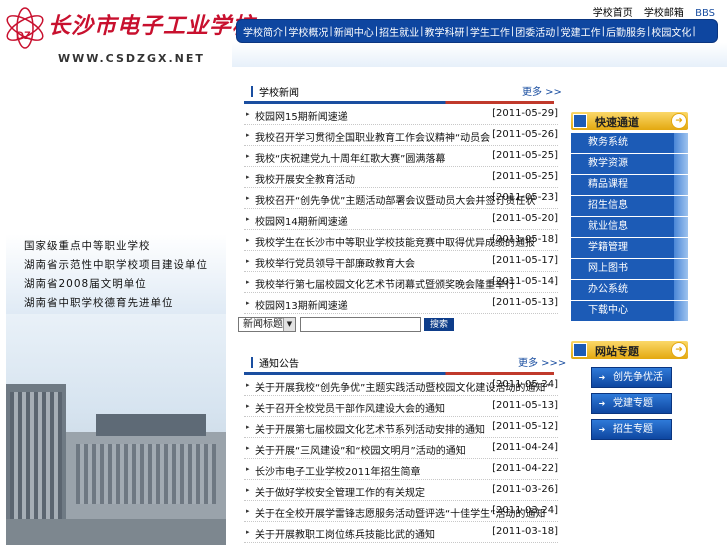  What do you see at coordinates (401, 114) in the screenshot?
I see `news-item: ▸ 校园网15期新闻速递 [2011-05-29]` at bounding box center [401, 114].